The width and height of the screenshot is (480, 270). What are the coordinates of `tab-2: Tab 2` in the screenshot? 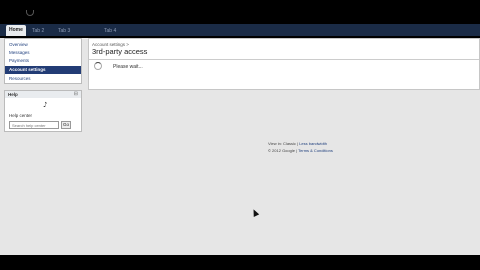 It's located at (38, 31).